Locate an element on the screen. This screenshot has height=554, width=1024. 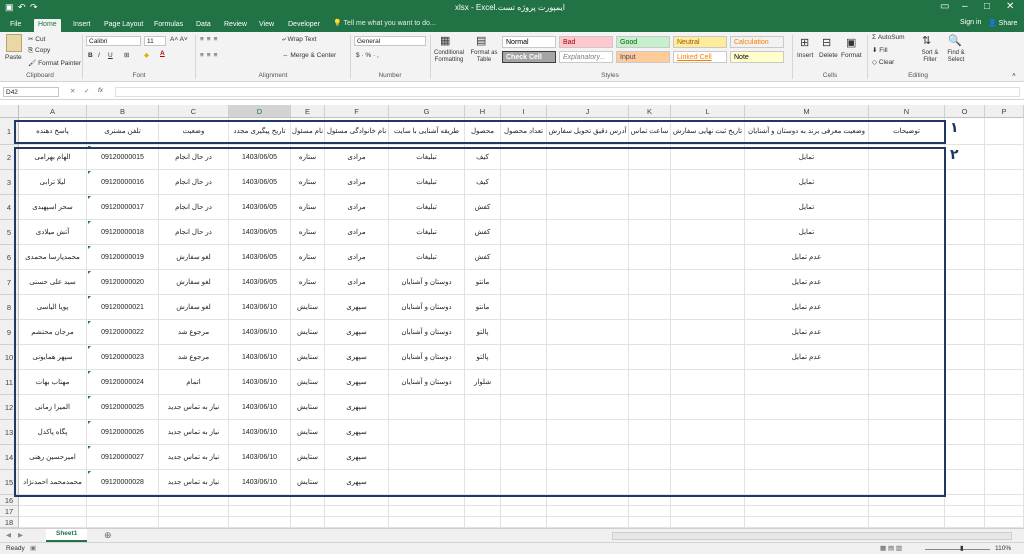
new-sheet-icon: ⊕ is located at coordinates (108, 535).